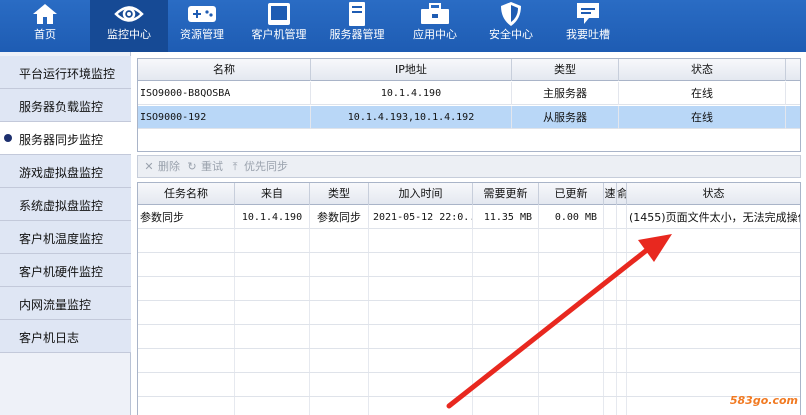  Describe the element at coordinates (622, 194) in the screenshot. I see `column-header-progress: 俞` at that location.